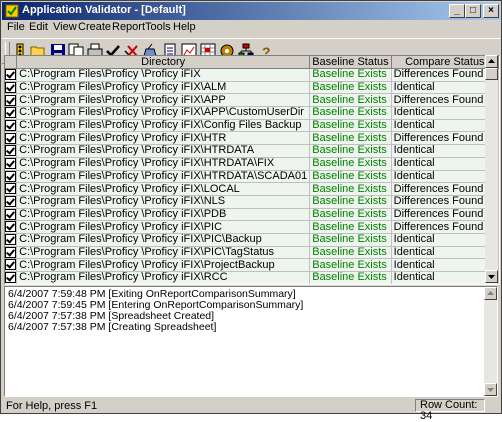 This screenshot has width=502, height=422. I want to click on menu-view: View, so click(65, 27).